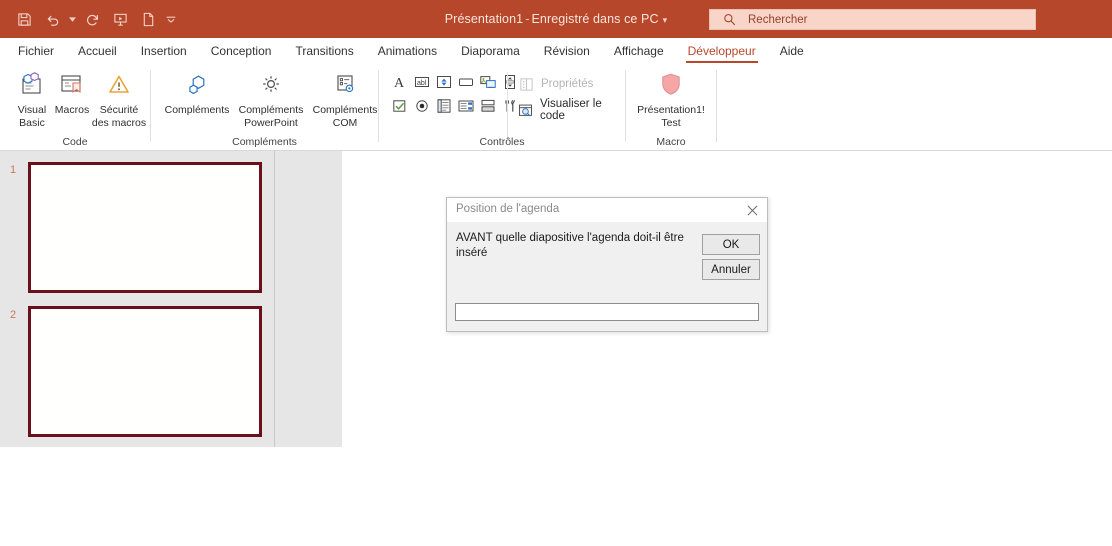  I want to click on ribbon-group-label-complements: Compléments, so click(264, 142).